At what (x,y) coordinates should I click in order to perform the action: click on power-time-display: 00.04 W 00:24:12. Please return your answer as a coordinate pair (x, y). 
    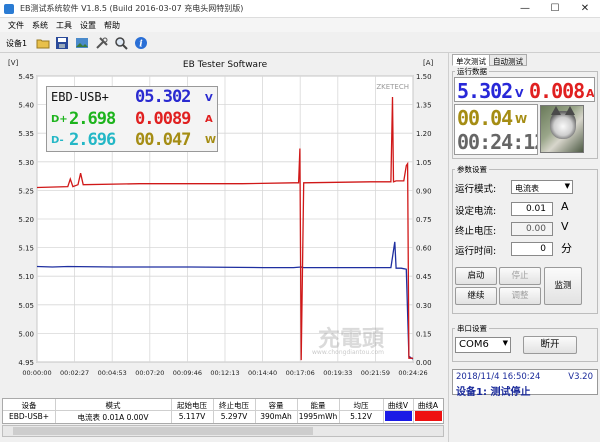
    Looking at the image, I should click on (496, 129).